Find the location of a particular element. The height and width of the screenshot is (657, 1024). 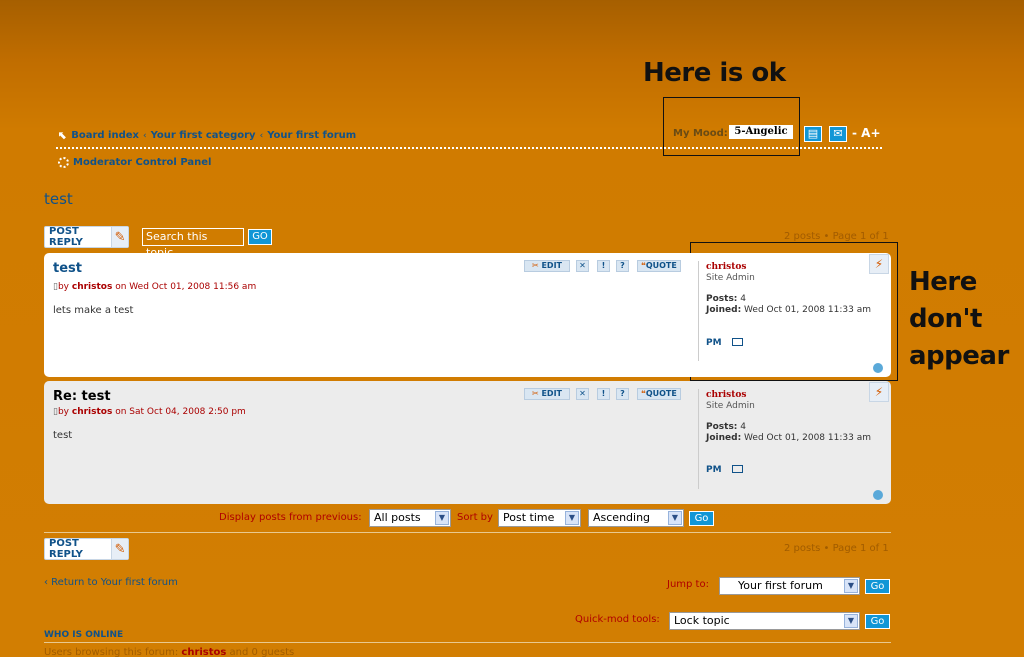

breadcrumb-divider is located at coordinates (469, 148).